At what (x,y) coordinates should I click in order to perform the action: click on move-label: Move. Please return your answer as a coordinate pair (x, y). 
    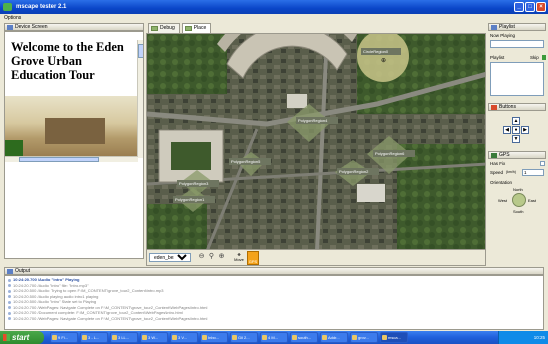
    Looking at the image, I should click on (239, 259).